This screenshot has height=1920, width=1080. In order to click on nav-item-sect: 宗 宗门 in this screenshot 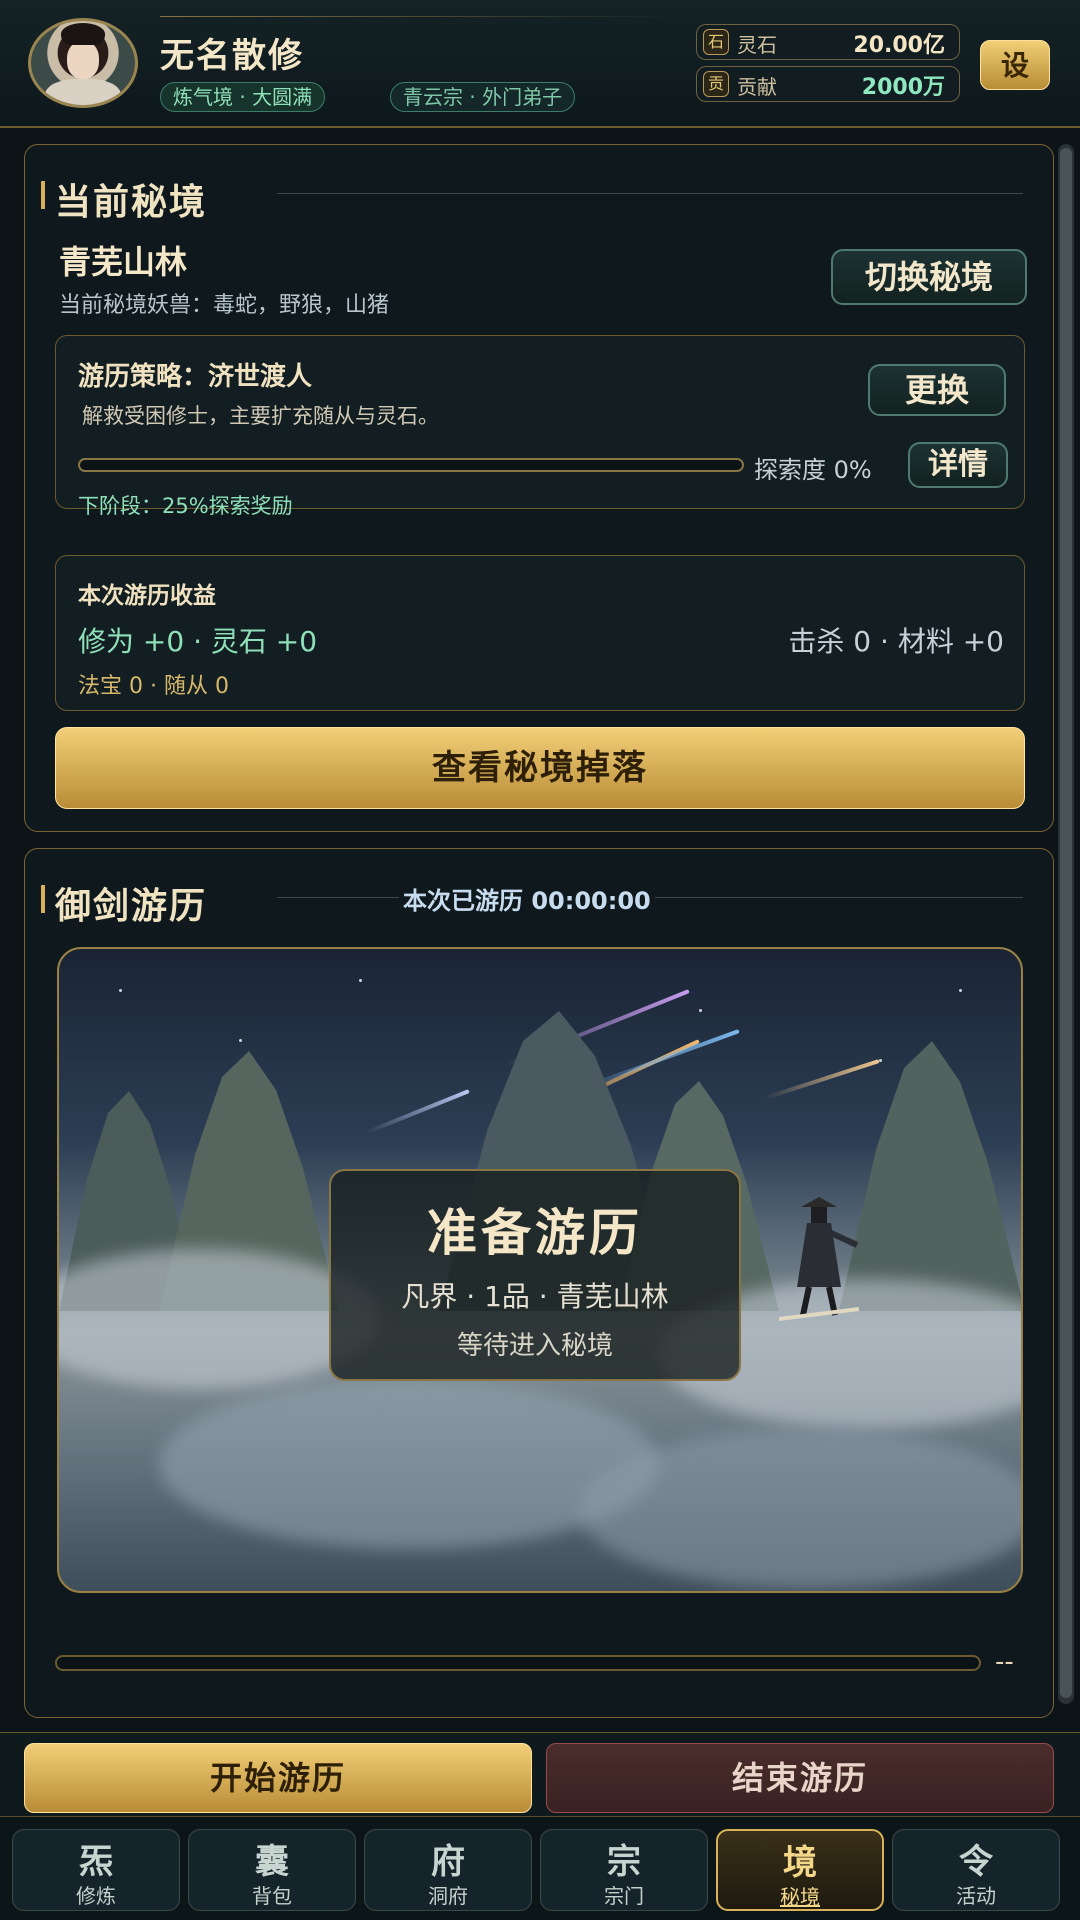, I will do `click(624, 1870)`.